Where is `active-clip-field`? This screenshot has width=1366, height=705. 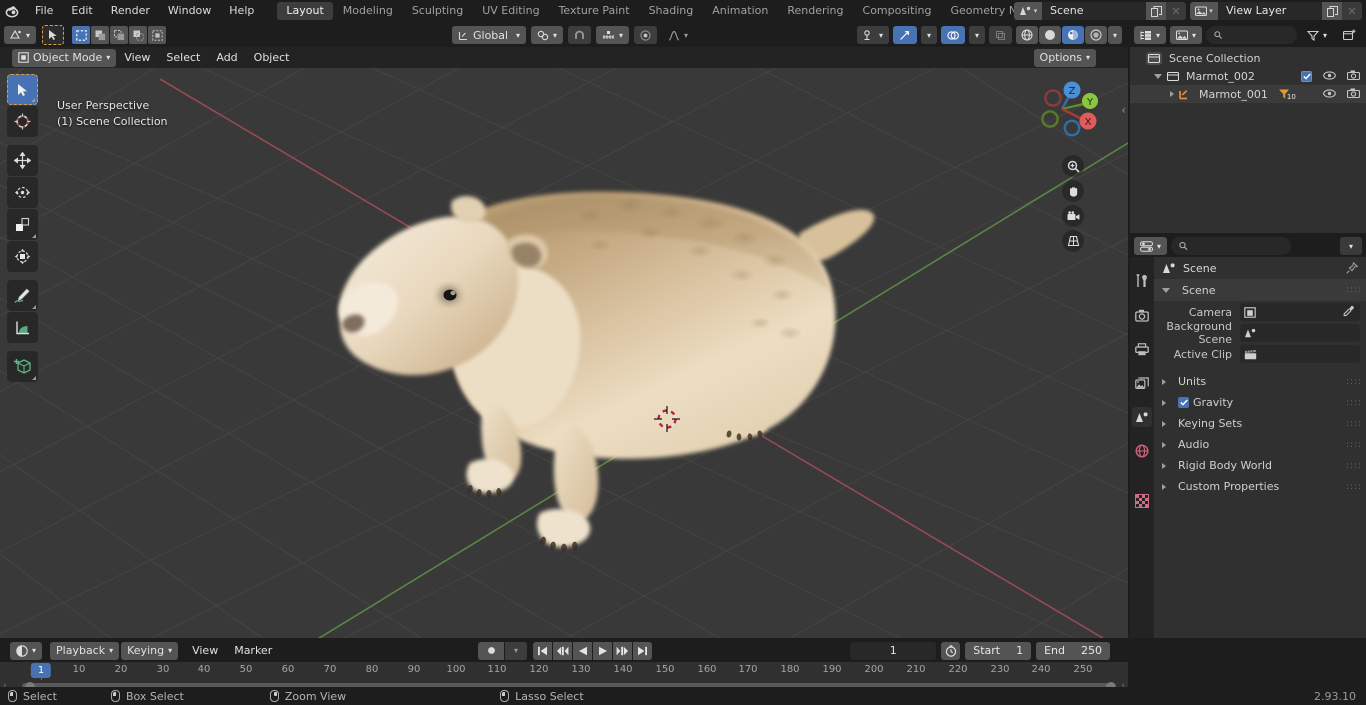
active-clip-field is located at coordinates (1300, 354).